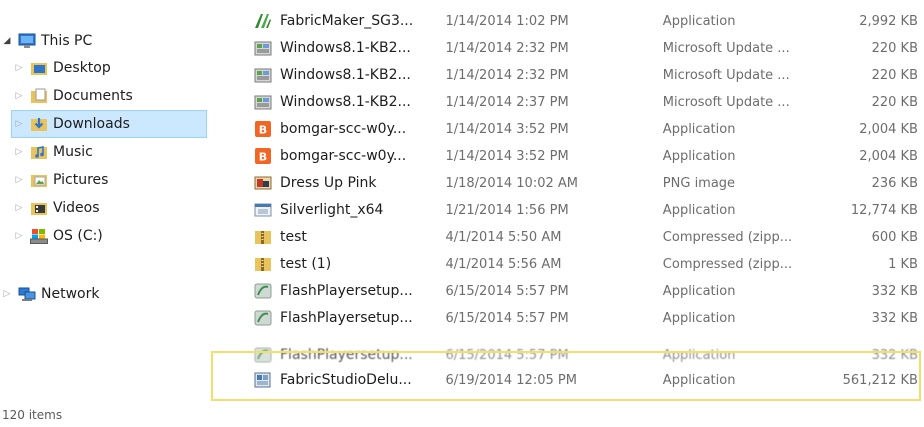  Describe the element at coordinates (82, 68) in the screenshot. I see `nav-label: Desktop` at that location.